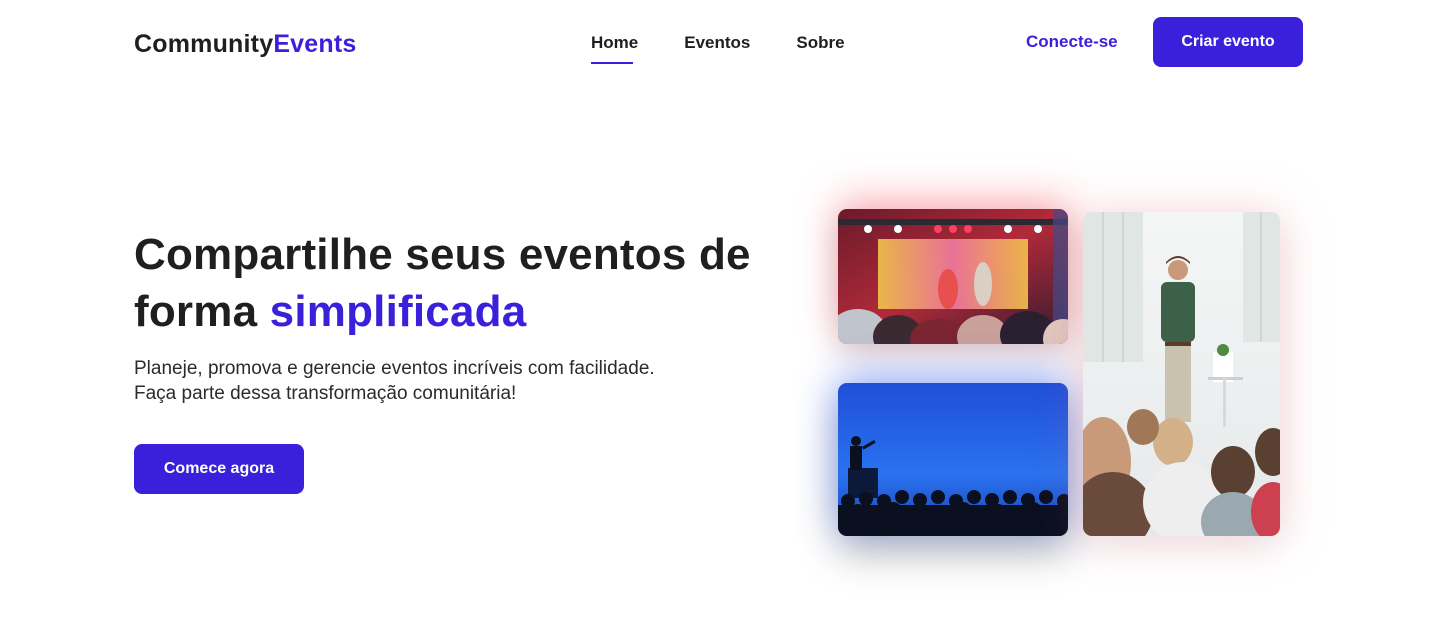 This screenshot has height=626, width=1440. I want to click on login-link: Conecte-se, so click(1072, 42).